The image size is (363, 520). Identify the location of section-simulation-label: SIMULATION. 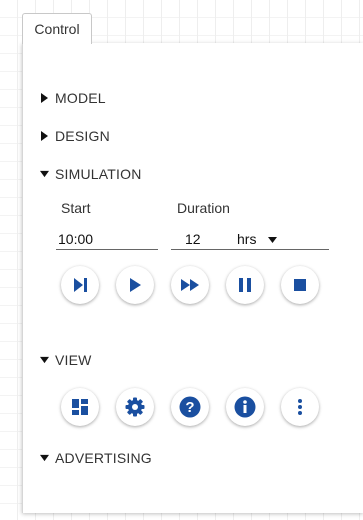
(98, 174).